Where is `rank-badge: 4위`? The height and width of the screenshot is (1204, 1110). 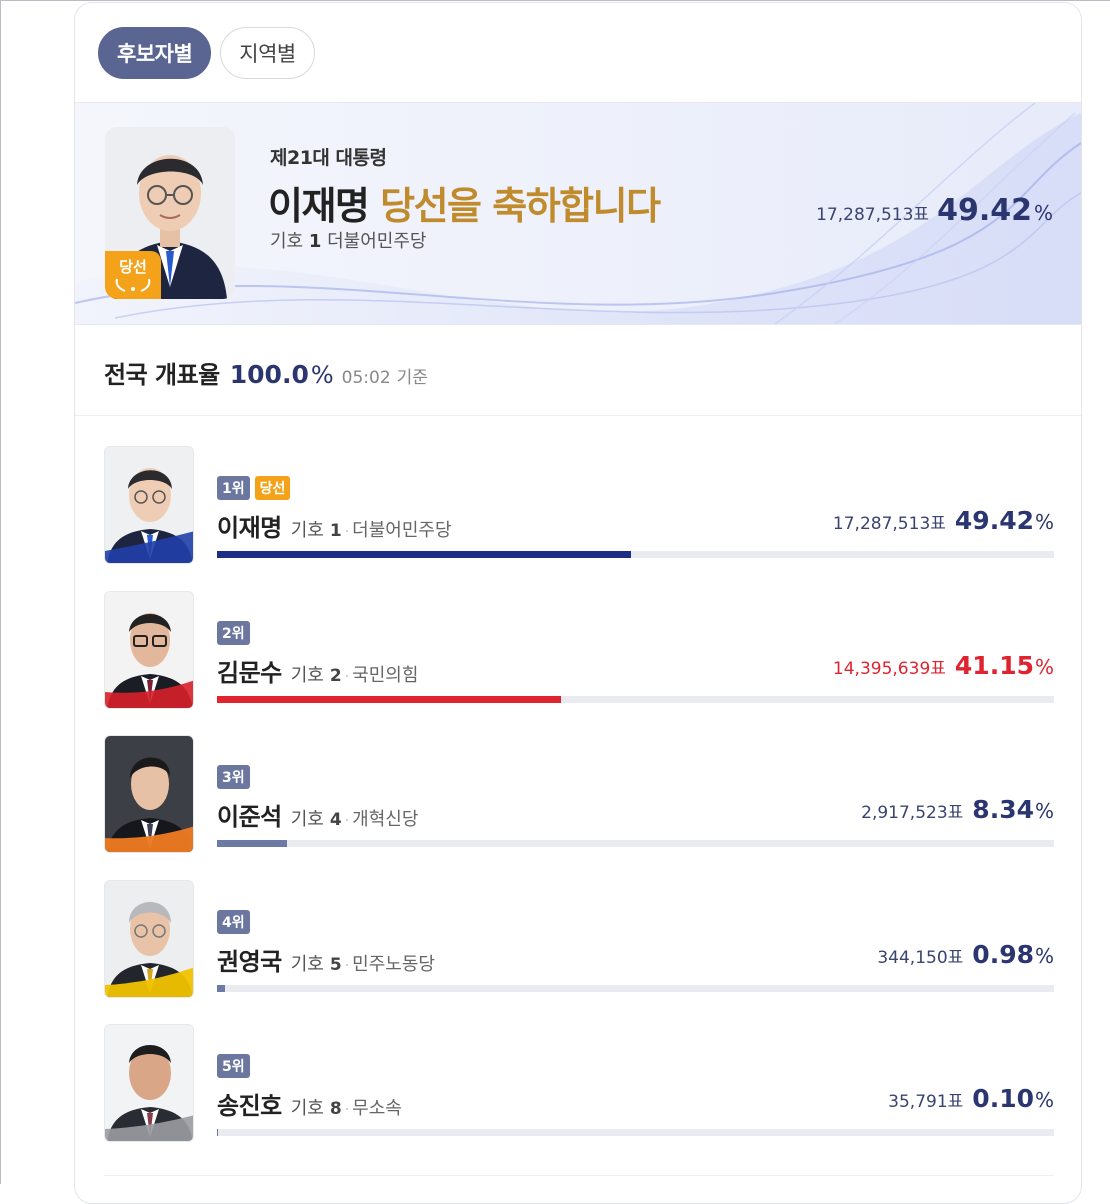 rank-badge: 4위 is located at coordinates (233, 922).